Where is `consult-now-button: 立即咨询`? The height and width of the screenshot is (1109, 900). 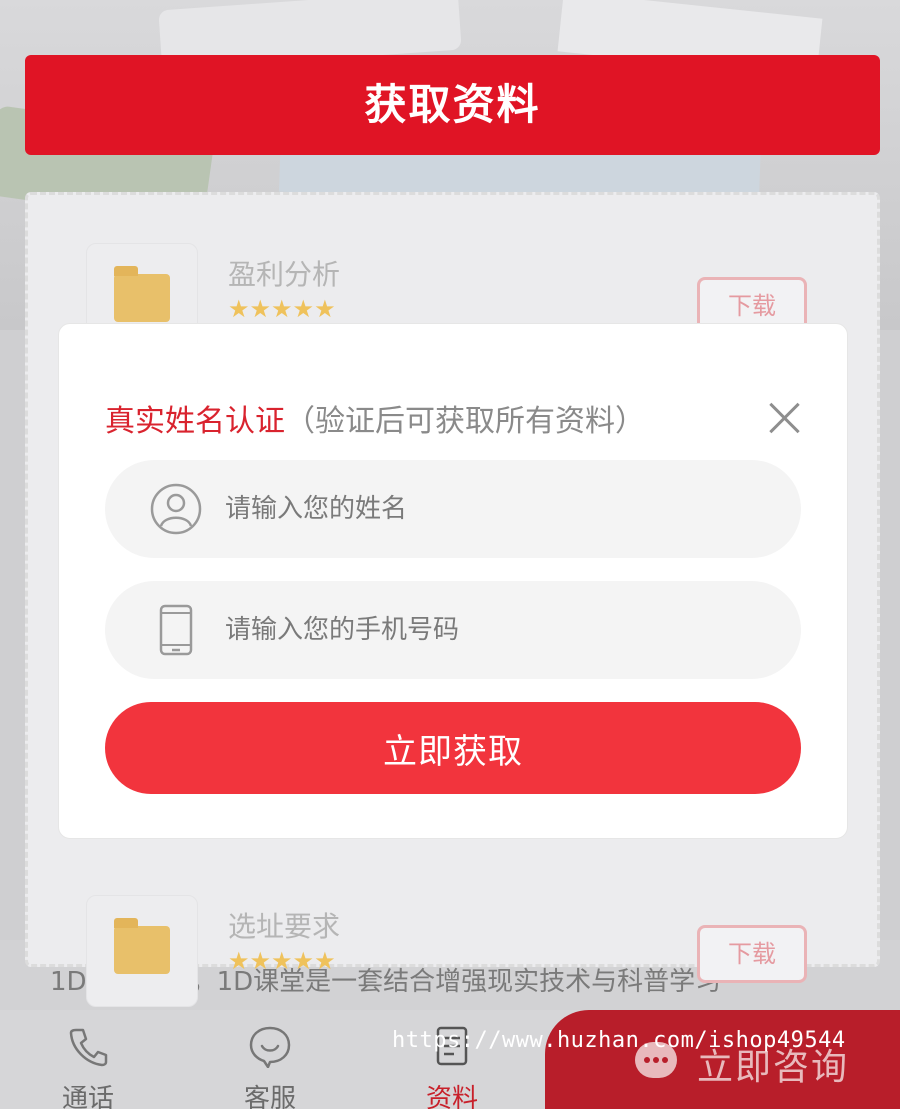 consult-now-button: 立即咨询 is located at coordinates (722, 1059).